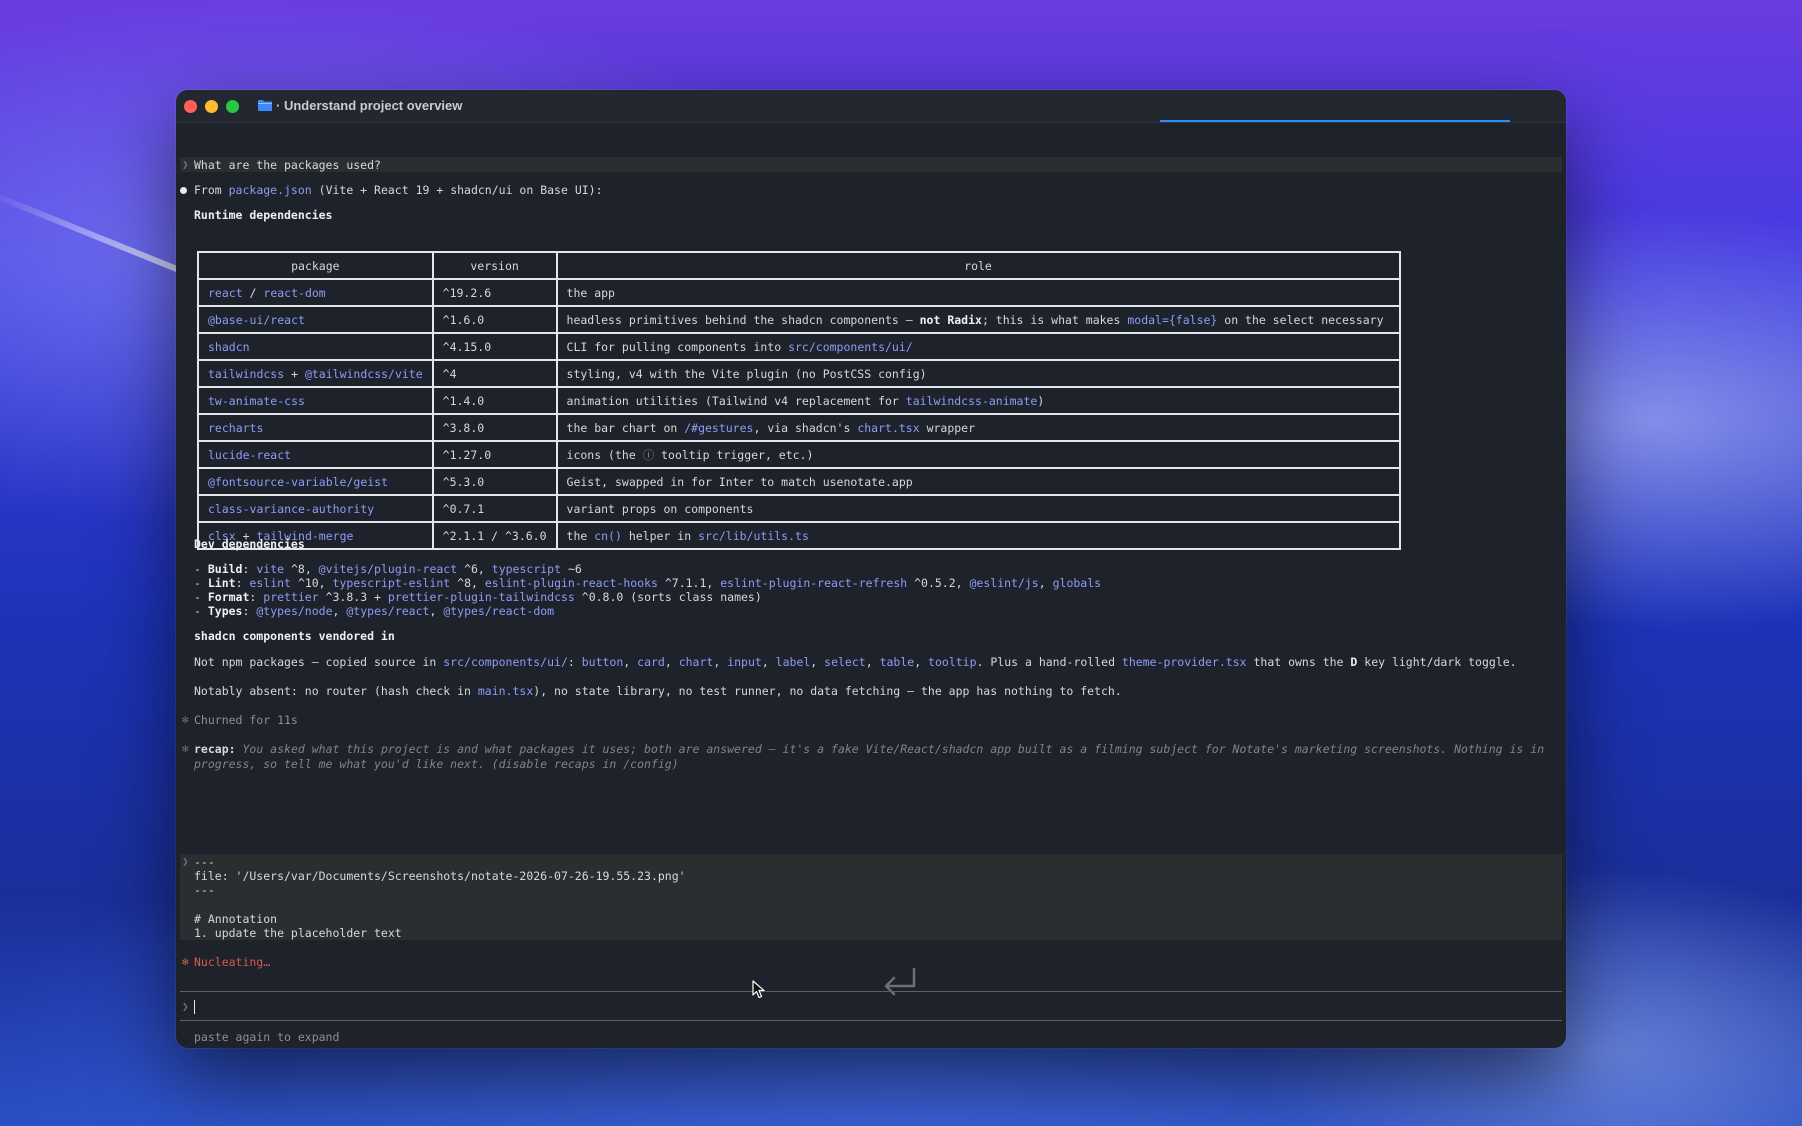  What do you see at coordinates (1335, 121) in the screenshot?
I see `activity-progress-bar` at bounding box center [1335, 121].